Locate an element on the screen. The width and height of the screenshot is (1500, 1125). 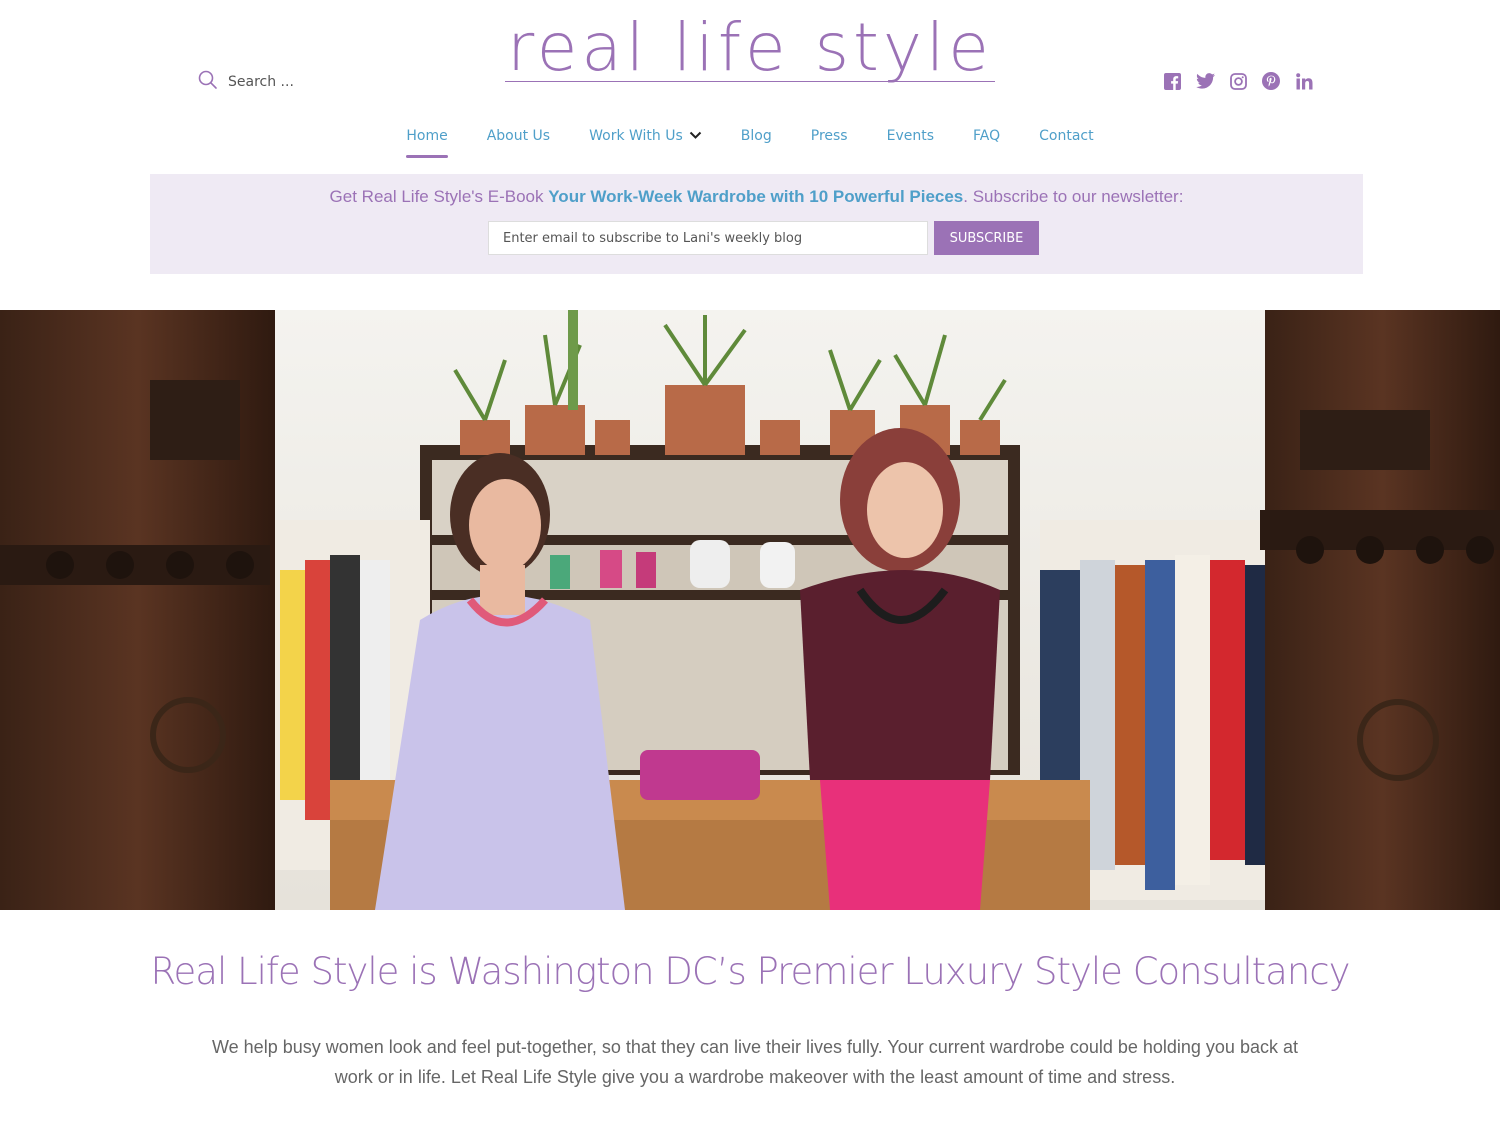
nav-item-events: Events is located at coordinates (910, 141).